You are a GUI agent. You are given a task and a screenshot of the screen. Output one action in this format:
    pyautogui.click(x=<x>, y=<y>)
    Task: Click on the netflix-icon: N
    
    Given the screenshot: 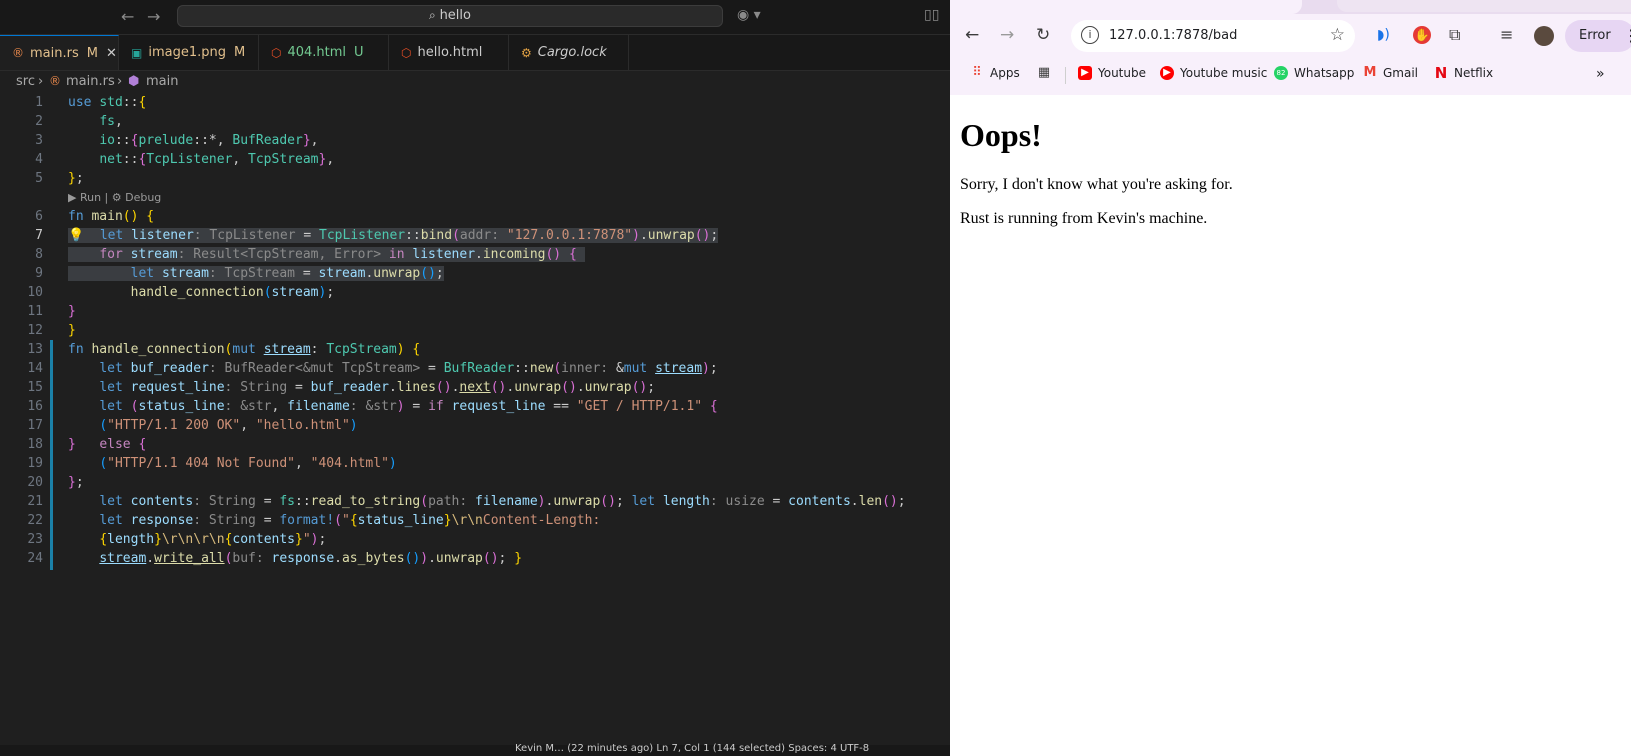 What is the action you would take?
    pyautogui.click(x=1441, y=73)
    